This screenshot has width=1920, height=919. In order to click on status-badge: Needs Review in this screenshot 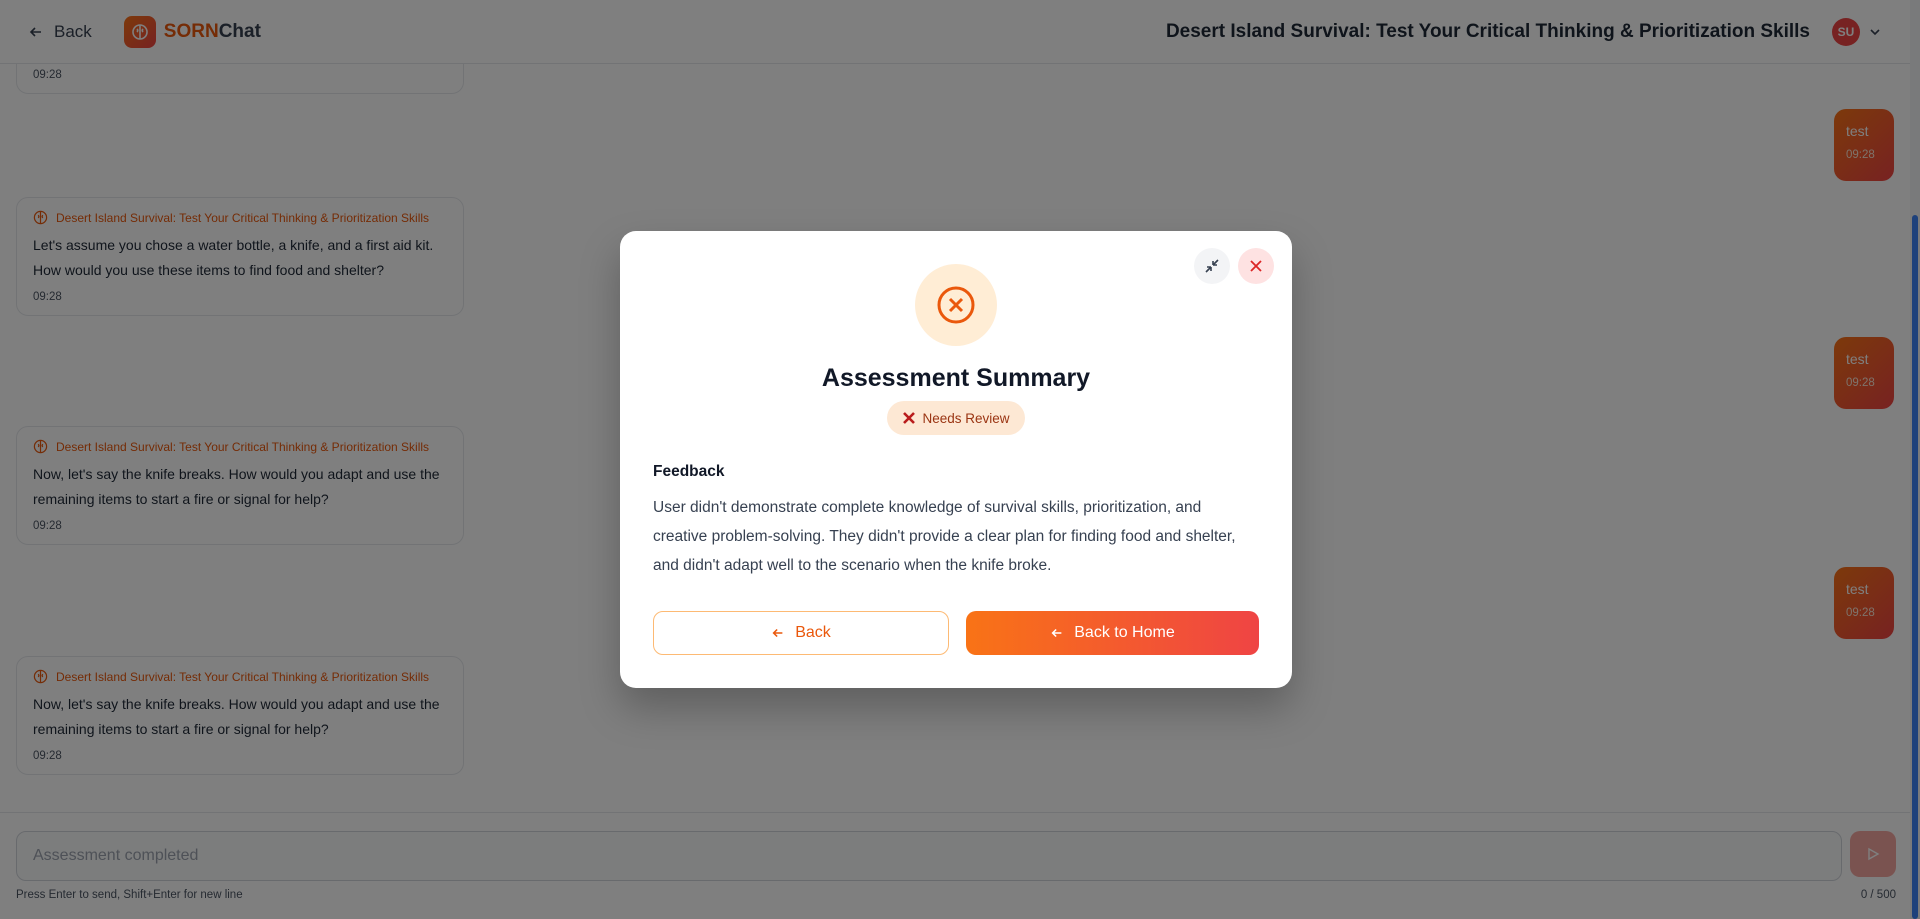, I will do `click(956, 418)`.